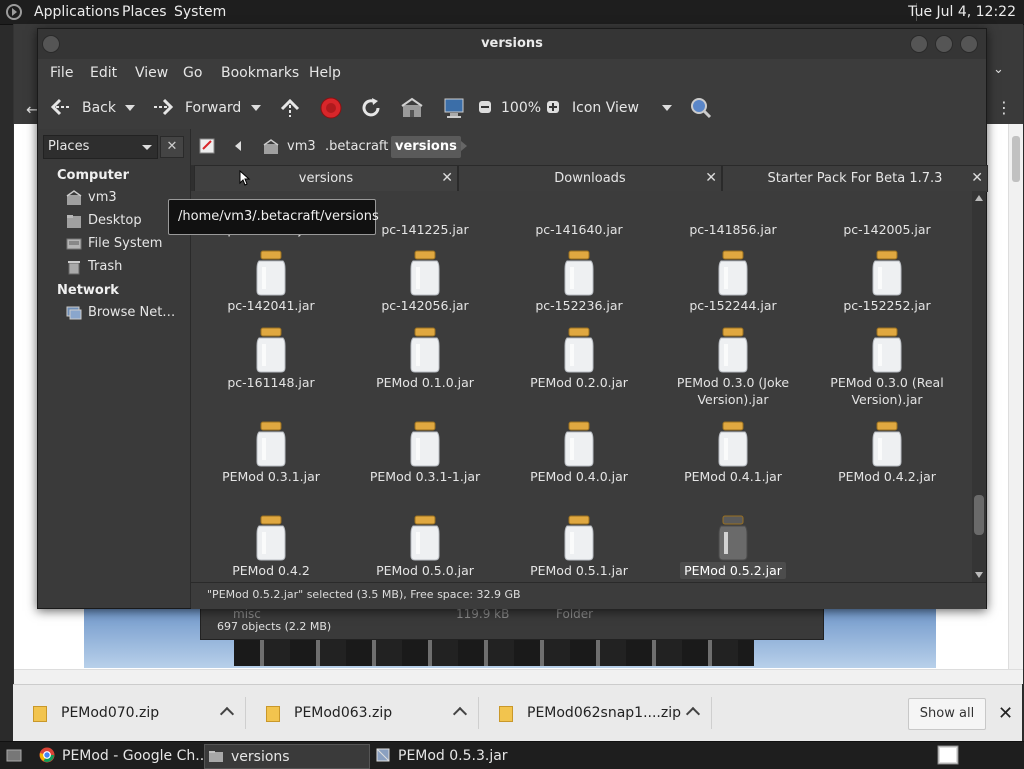 The image size is (1024, 769). What do you see at coordinates (271, 452) in the screenshot?
I see `file-item: PEMod 0.3.1.jar` at bounding box center [271, 452].